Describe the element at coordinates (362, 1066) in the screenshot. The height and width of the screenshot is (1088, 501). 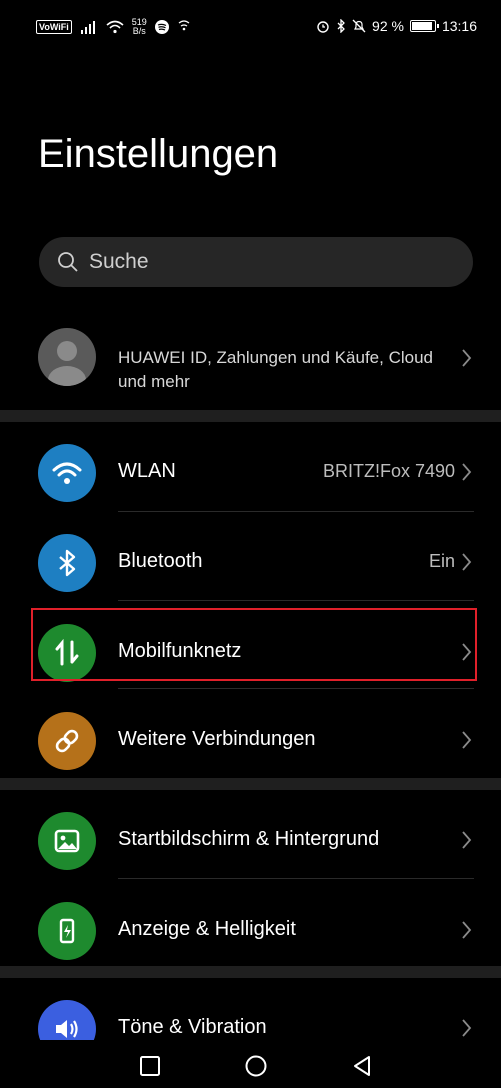
I see `back-button` at that location.